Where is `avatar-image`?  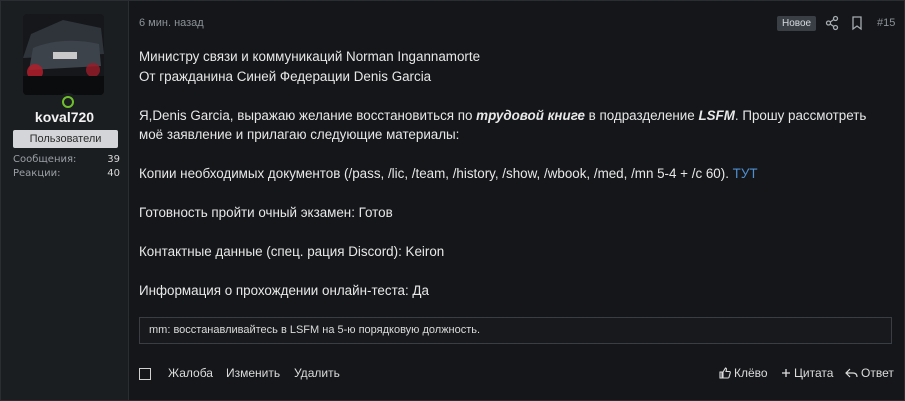 avatar-image is located at coordinates (63, 54).